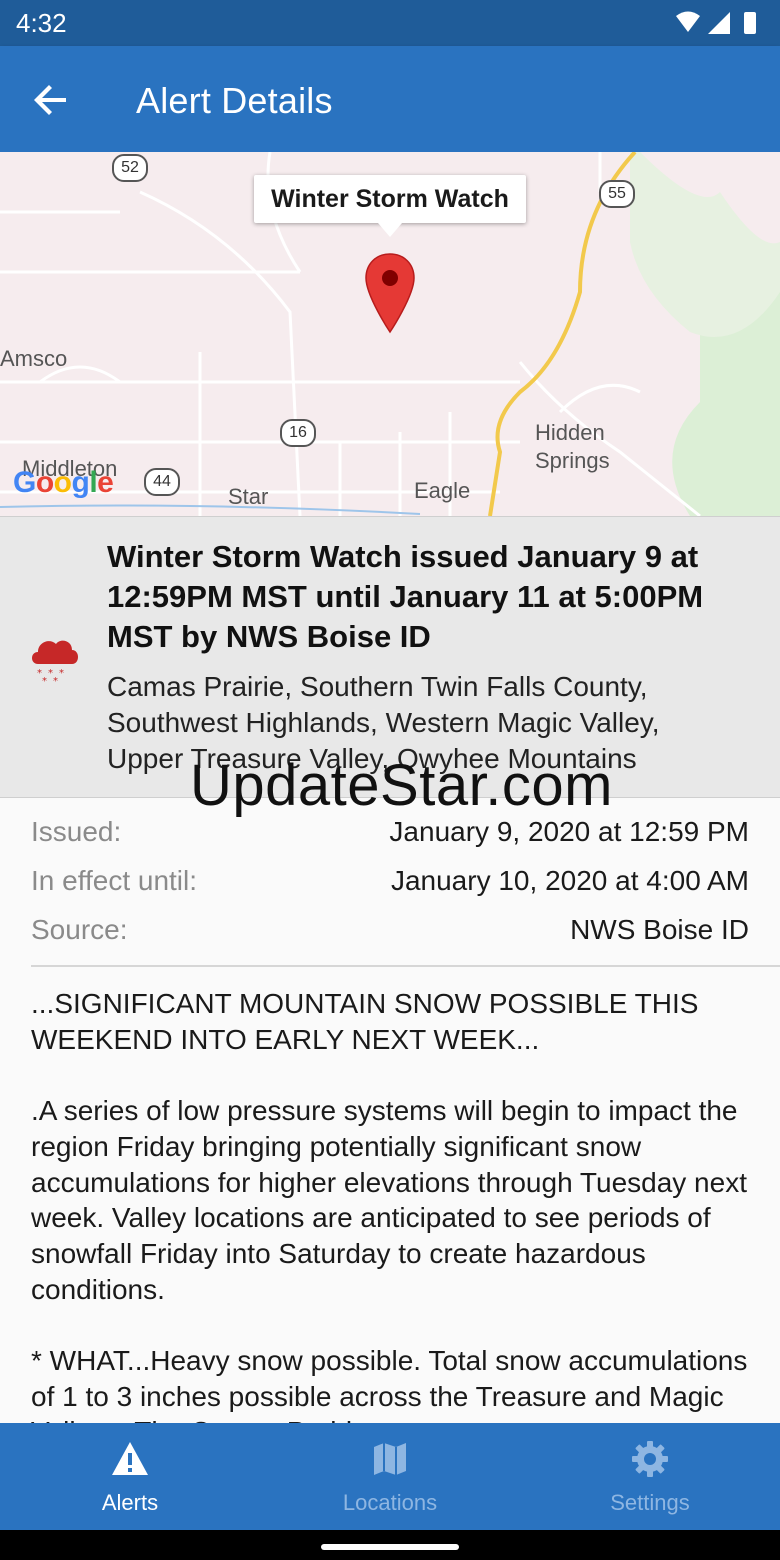 This screenshot has height=1560, width=780. I want to click on callout-tail, so click(390, 230).